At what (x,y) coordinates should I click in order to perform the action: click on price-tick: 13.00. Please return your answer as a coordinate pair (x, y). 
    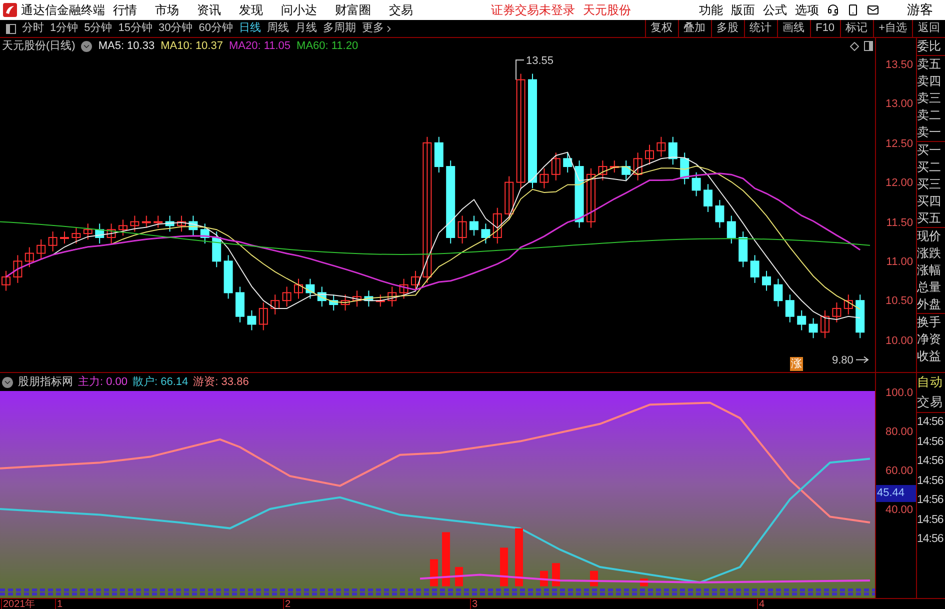
    Looking at the image, I should click on (899, 104).